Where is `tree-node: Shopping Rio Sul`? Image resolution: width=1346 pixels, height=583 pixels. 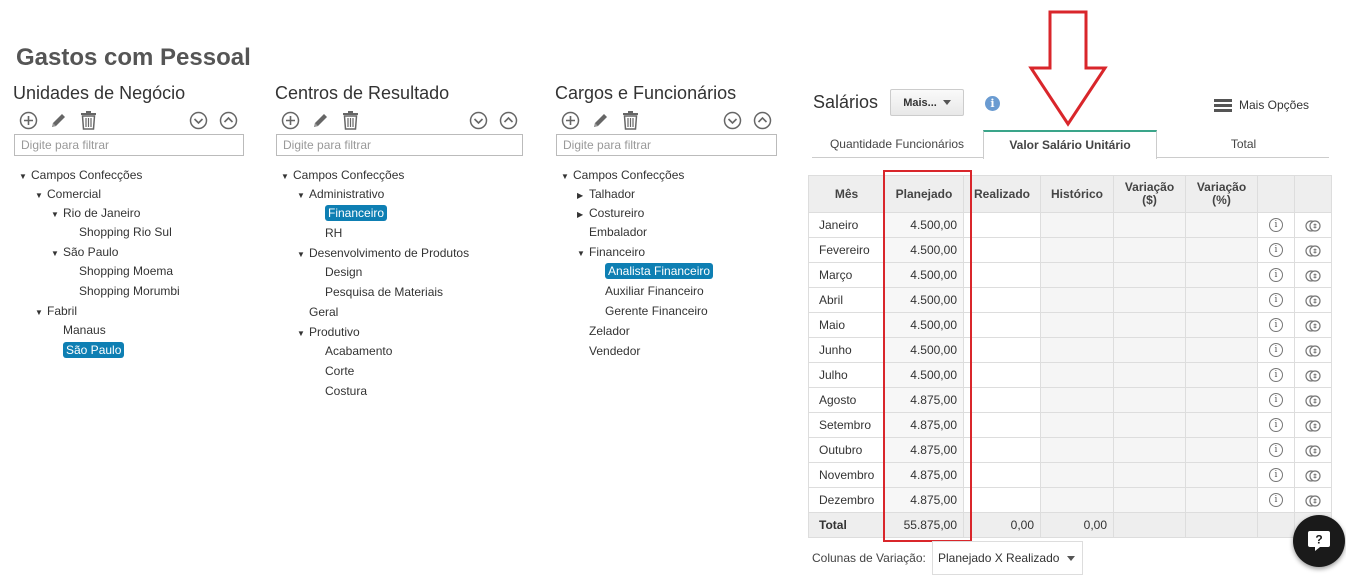
tree-node: Shopping Rio Sul is located at coordinates (125, 232).